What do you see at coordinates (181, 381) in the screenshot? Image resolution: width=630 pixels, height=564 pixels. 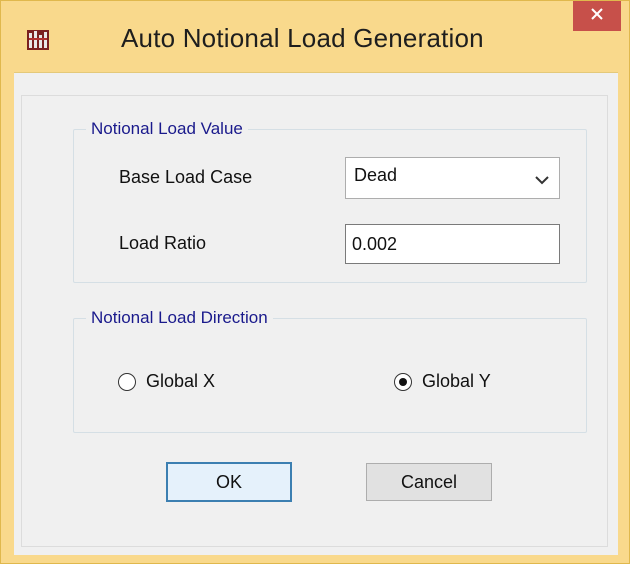 I see `radio-label-global-x: Global X` at bounding box center [181, 381].